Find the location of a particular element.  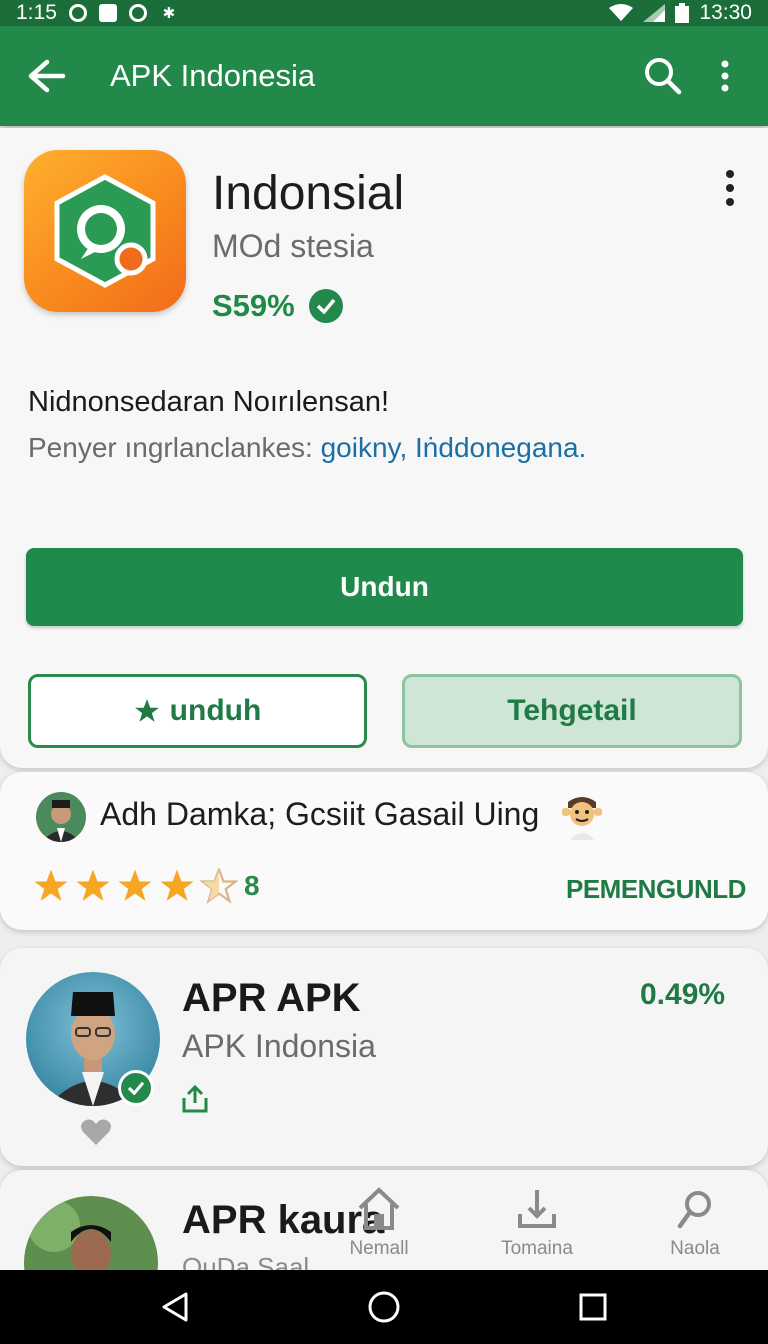

download-button-label: unduh is located at coordinates (215, 710).